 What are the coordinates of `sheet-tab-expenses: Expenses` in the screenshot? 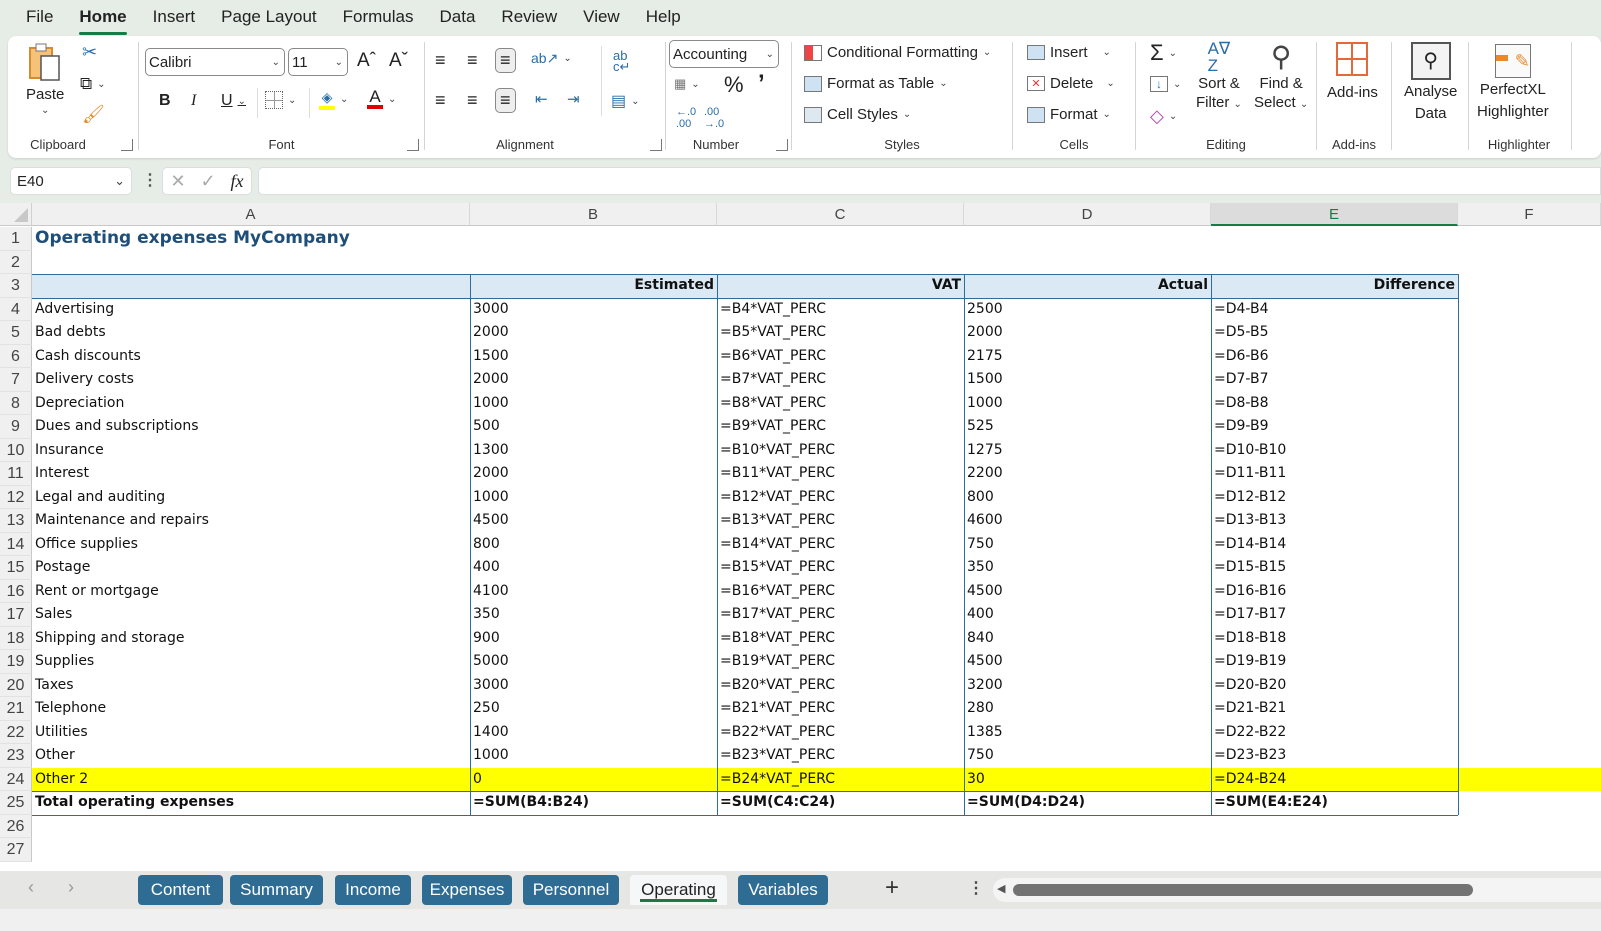 It's located at (467, 890).